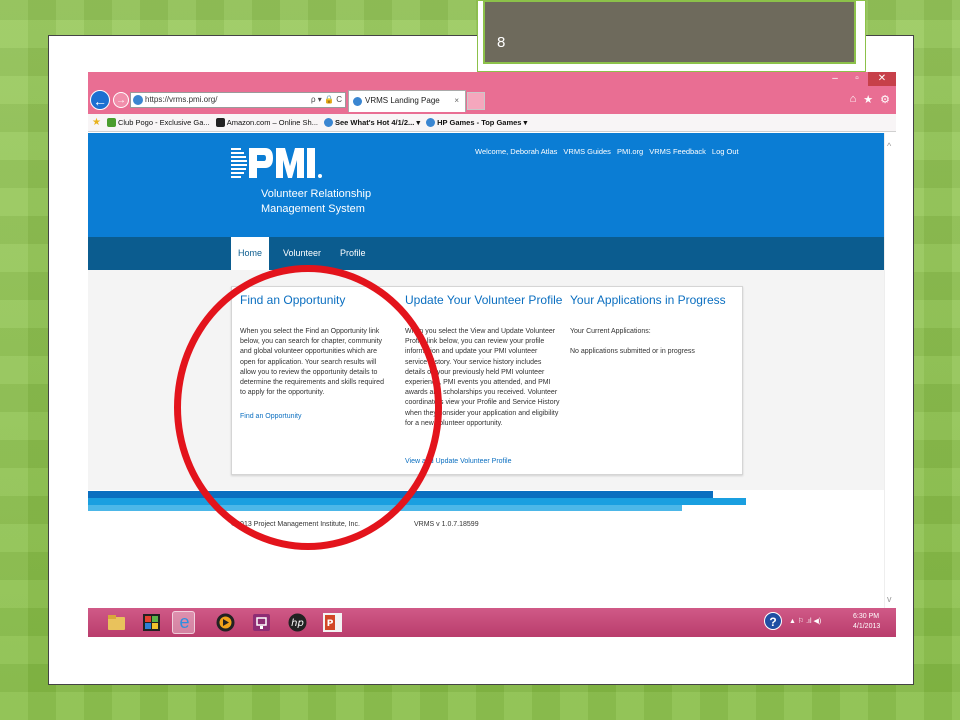 The width and height of the screenshot is (960, 720). I want to click on media-center-icon, so click(151, 622).